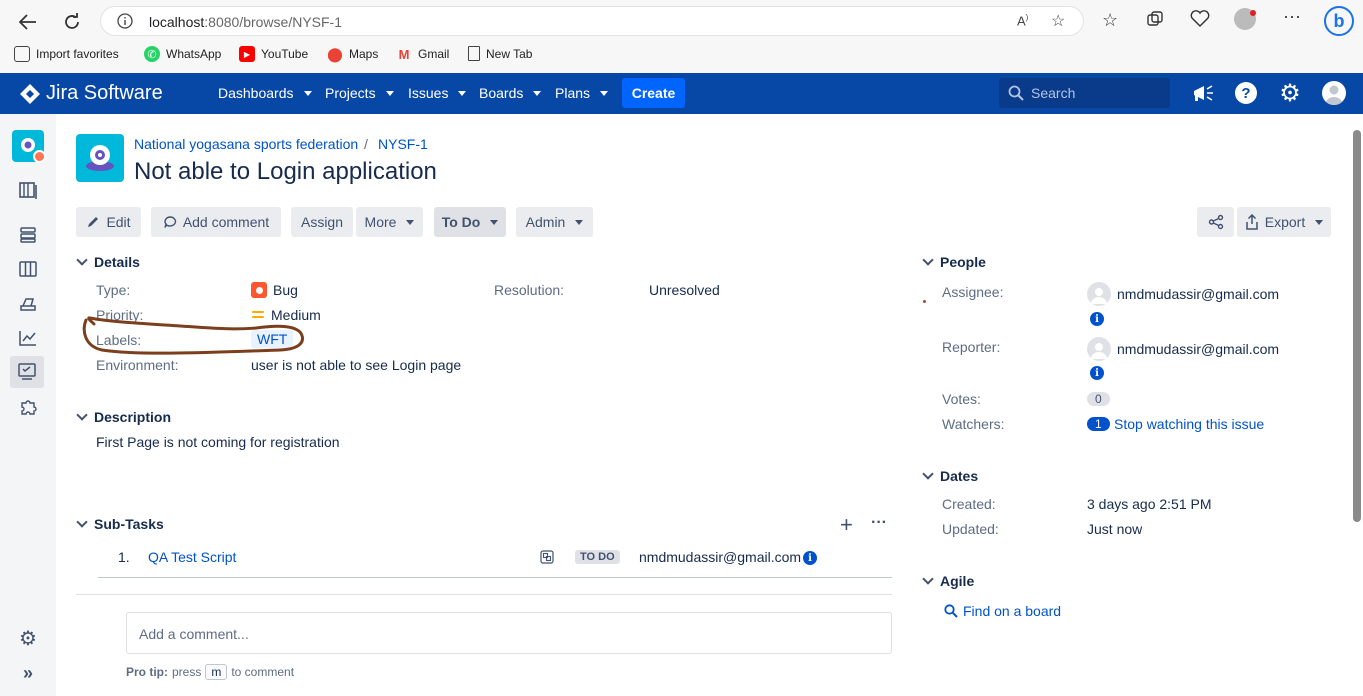 This screenshot has width=1363, height=696. I want to click on add-comment-button: Add comment, so click(216, 222).